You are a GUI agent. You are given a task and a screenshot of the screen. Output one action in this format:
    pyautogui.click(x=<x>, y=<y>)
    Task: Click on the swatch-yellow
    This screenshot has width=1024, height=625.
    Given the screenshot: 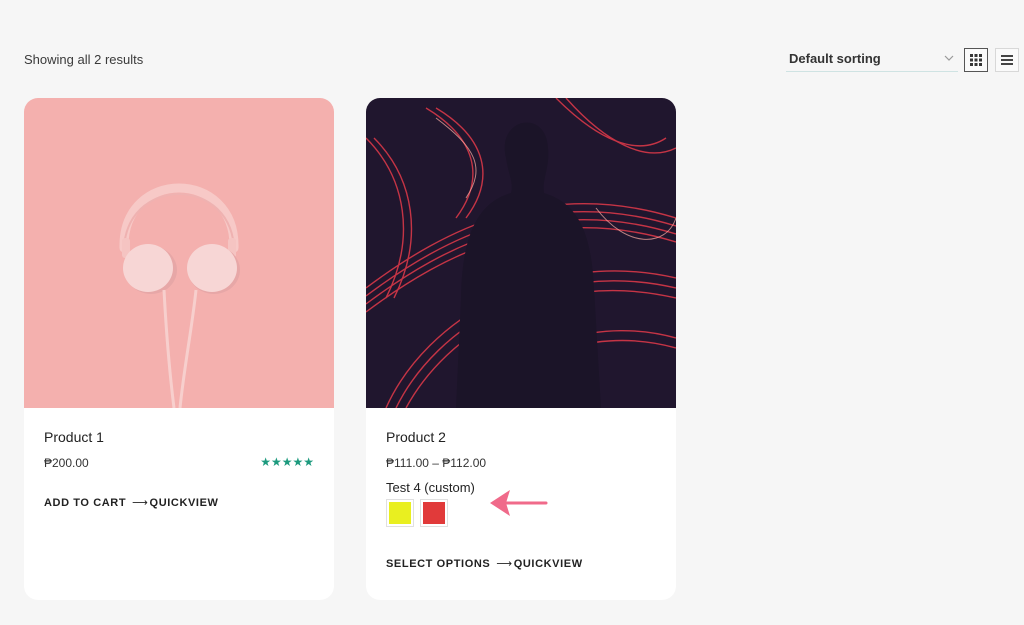 What is the action you would take?
    pyautogui.click(x=400, y=513)
    